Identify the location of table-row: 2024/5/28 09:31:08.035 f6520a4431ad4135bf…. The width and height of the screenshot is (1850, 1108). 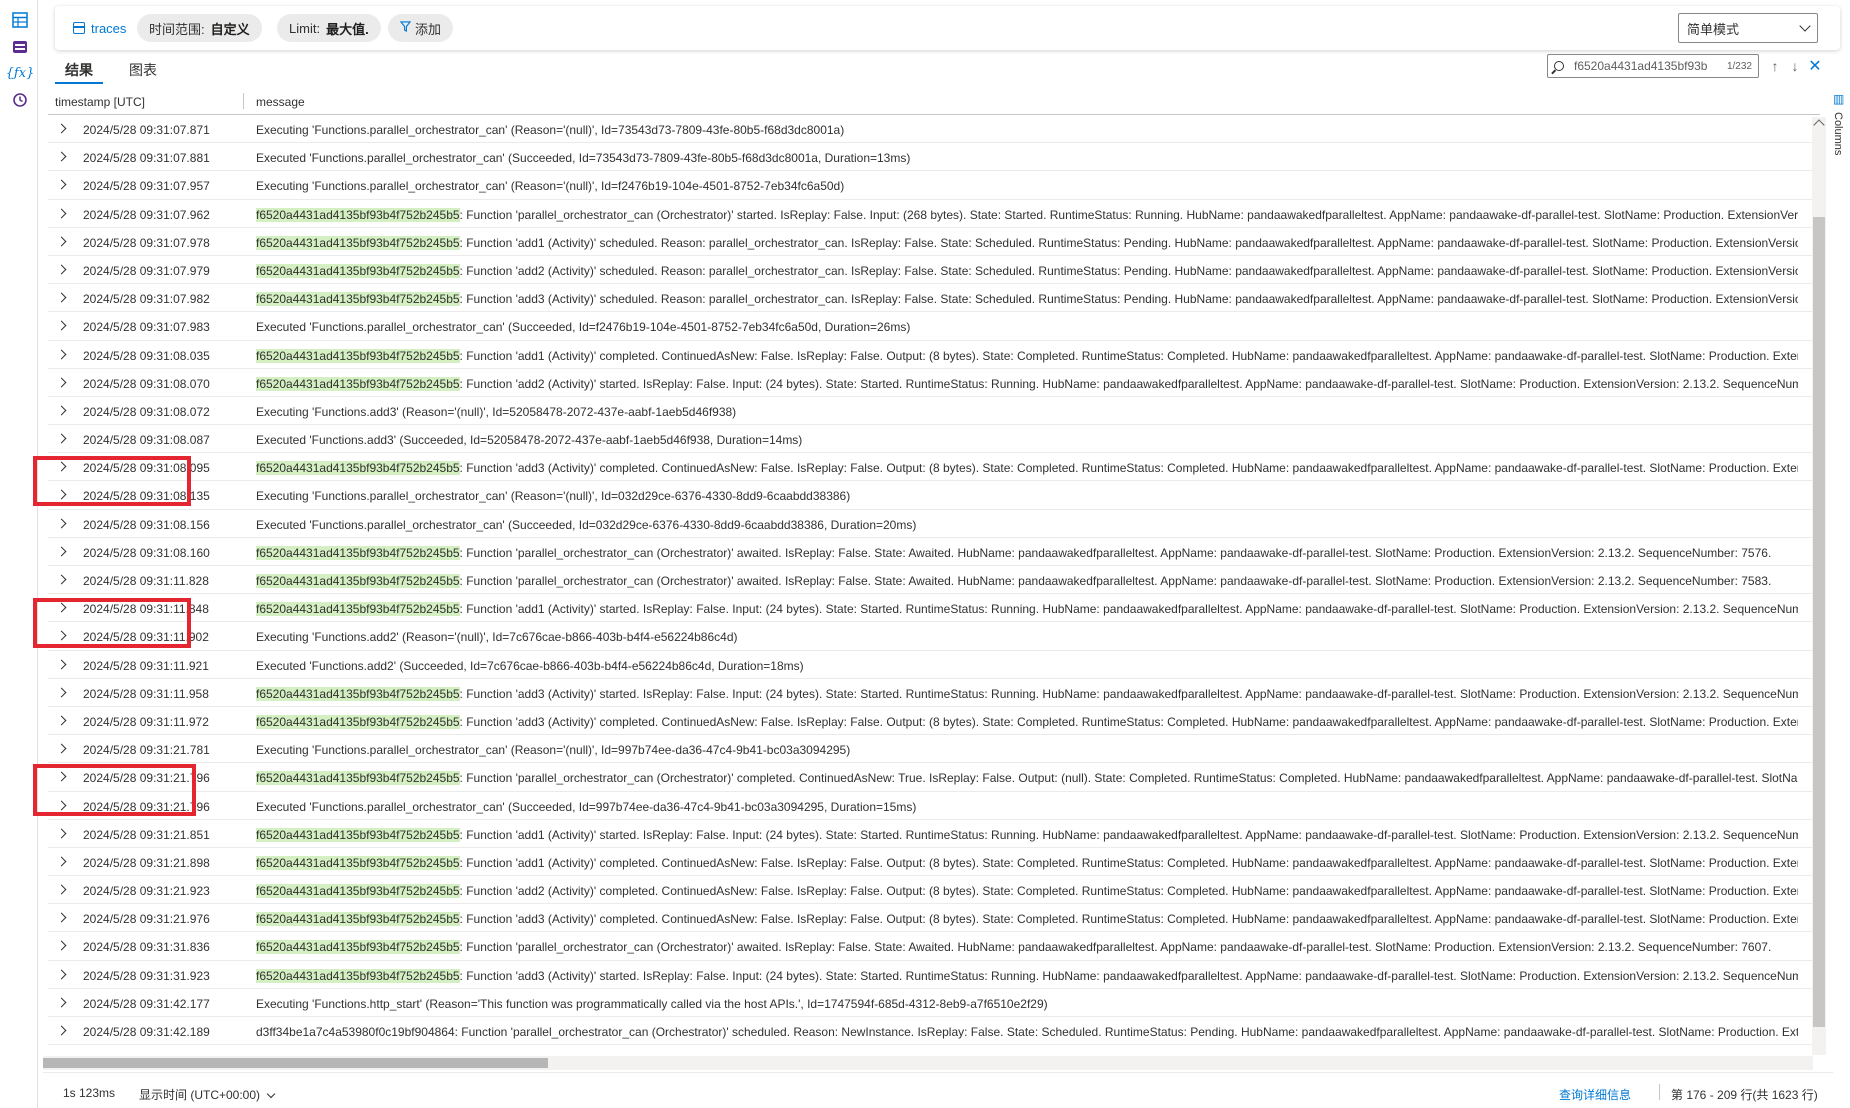
(934, 355).